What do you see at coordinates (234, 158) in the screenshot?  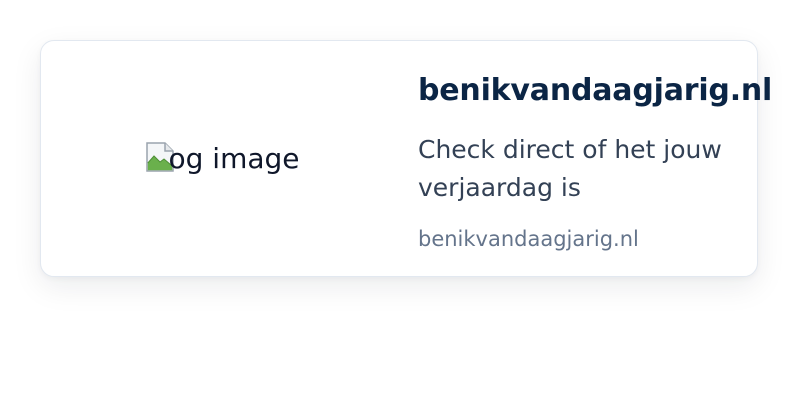 I see `og-image-alt-text: og image` at bounding box center [234, 158].